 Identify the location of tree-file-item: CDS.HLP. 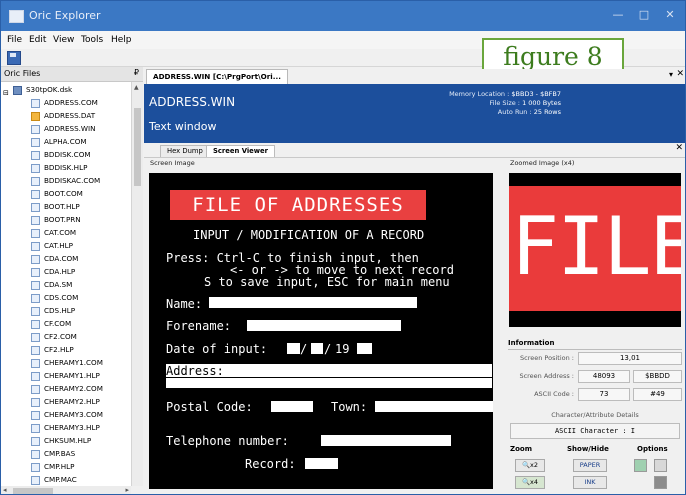
(38, 311).